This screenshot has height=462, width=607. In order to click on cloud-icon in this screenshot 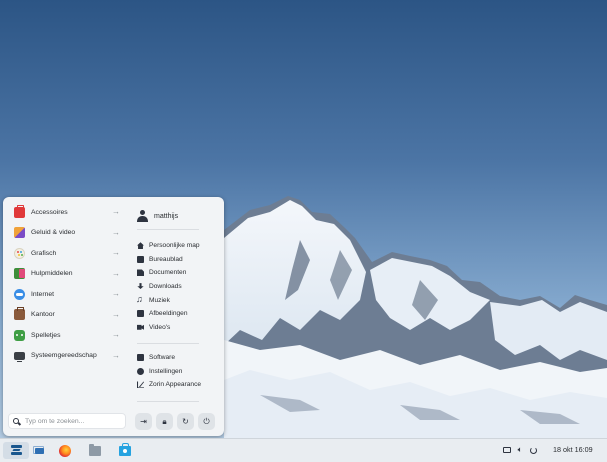, I will do `click(19, 294)`.